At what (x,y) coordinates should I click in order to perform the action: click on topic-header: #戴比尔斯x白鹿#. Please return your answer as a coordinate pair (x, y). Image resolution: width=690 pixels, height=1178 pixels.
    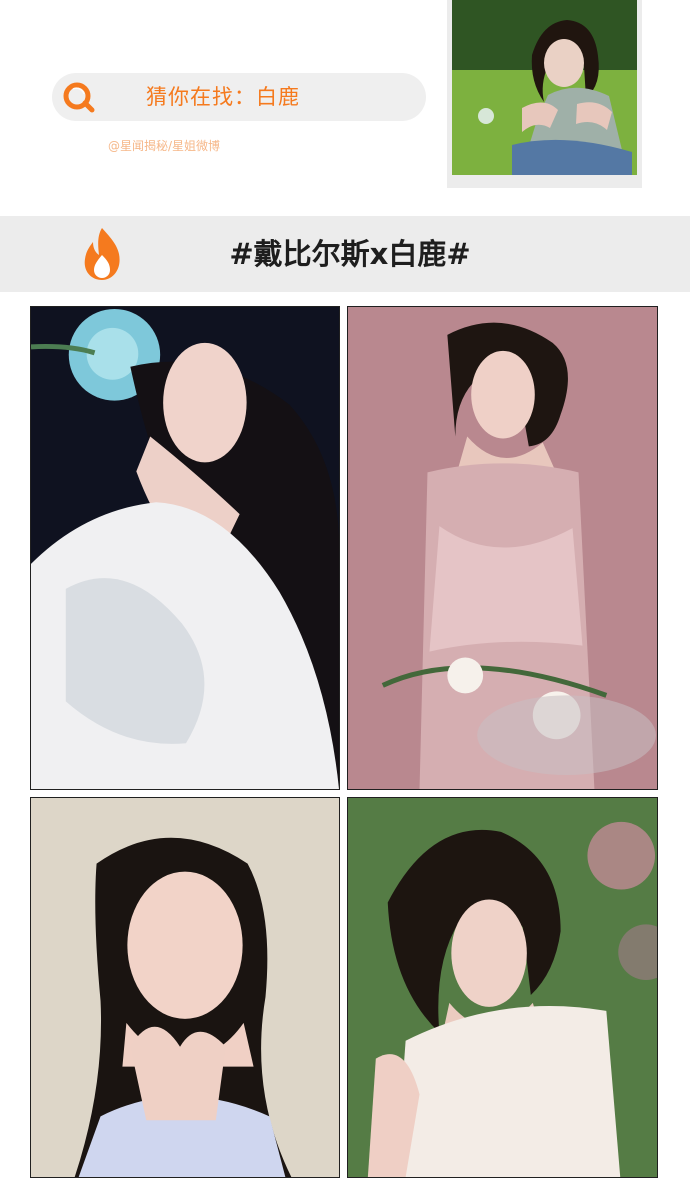
    Looking at the image, I should click on (345, 254).